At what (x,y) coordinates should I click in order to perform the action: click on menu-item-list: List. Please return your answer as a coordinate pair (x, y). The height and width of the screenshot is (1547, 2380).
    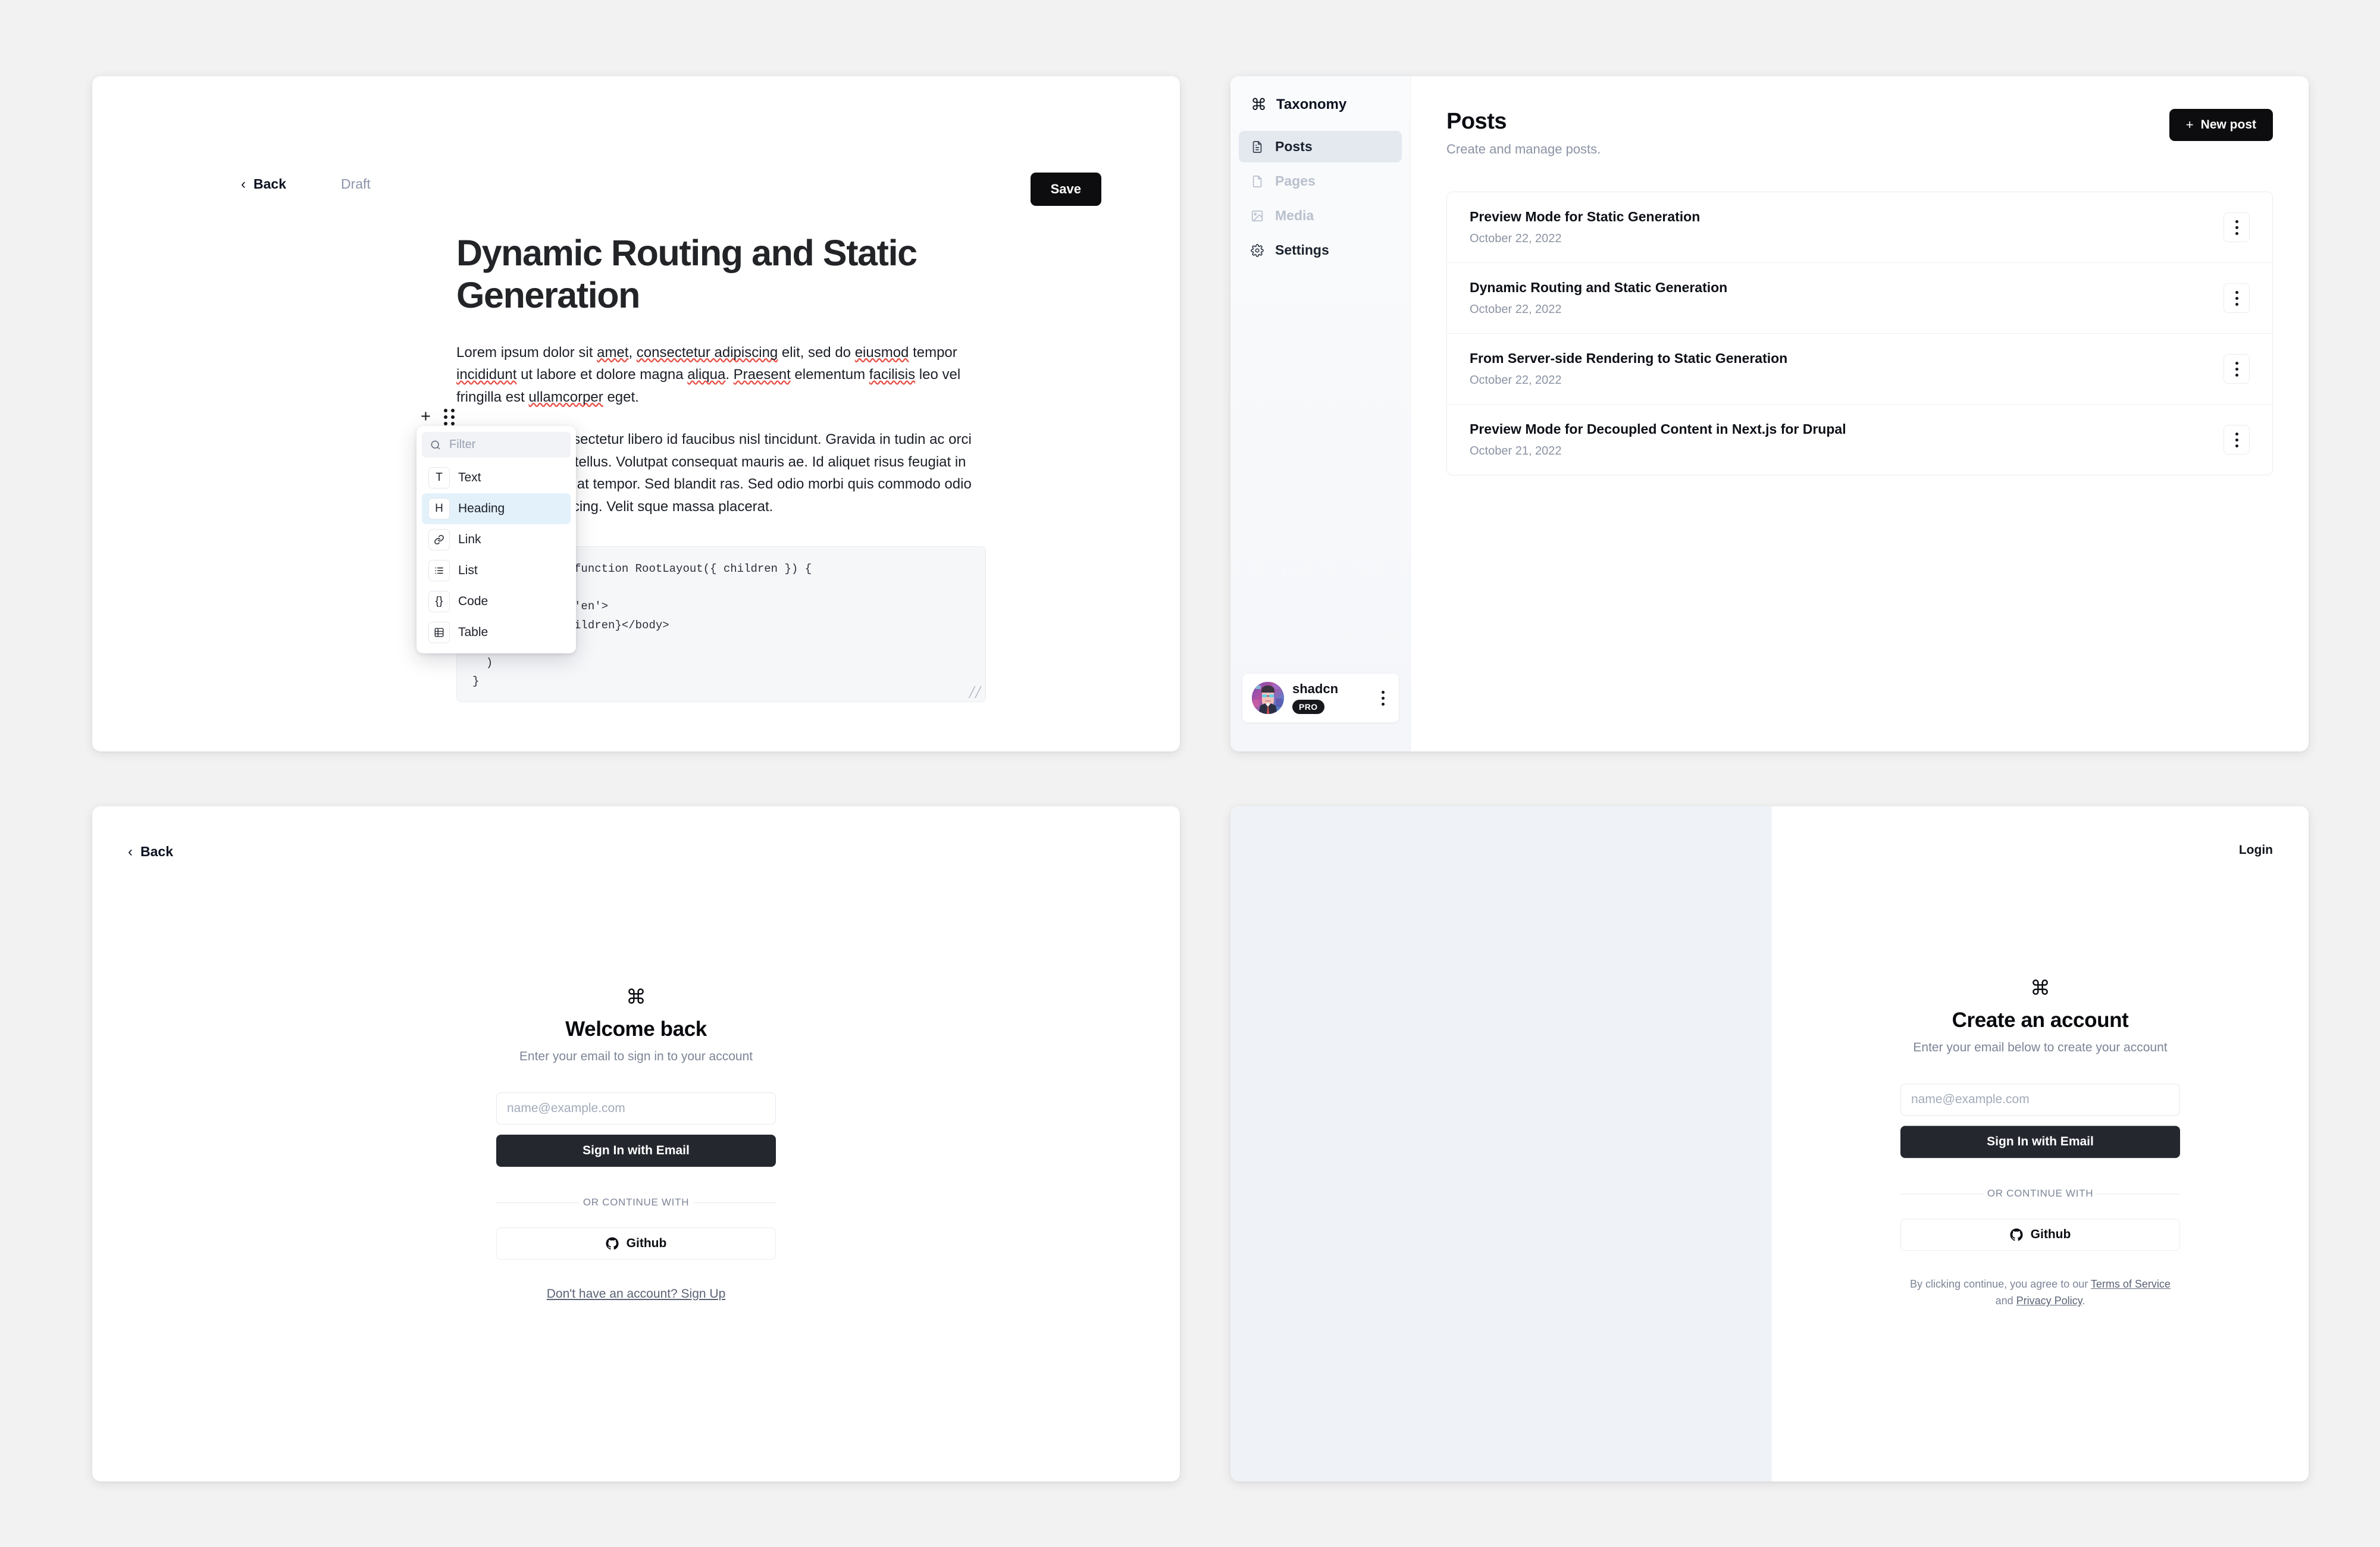
    Looking at the image, I should click on (496, 570).